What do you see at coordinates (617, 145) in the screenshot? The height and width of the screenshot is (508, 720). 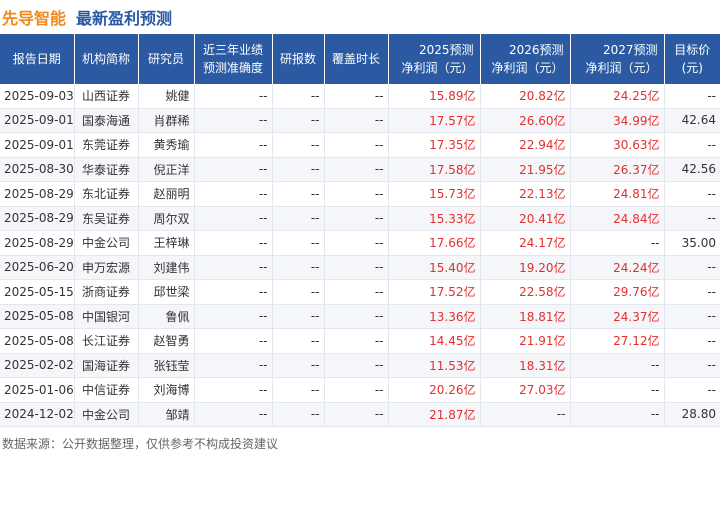 I see `cell-p2027: 30.63亿` at bounding box center [617, 145].